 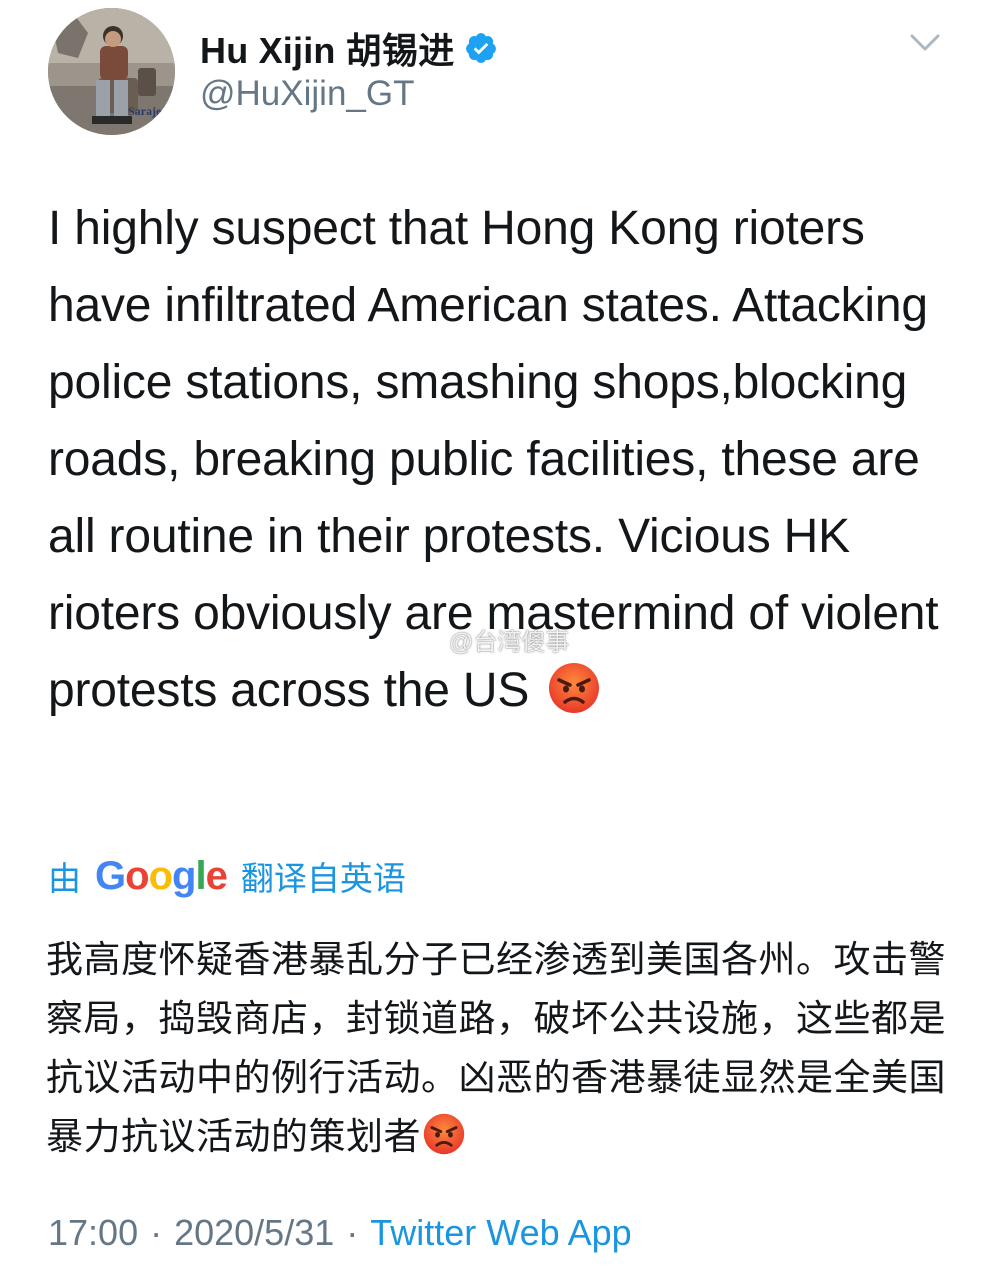 I want to click on verified-badge-icon, so click(x=481, y=48).